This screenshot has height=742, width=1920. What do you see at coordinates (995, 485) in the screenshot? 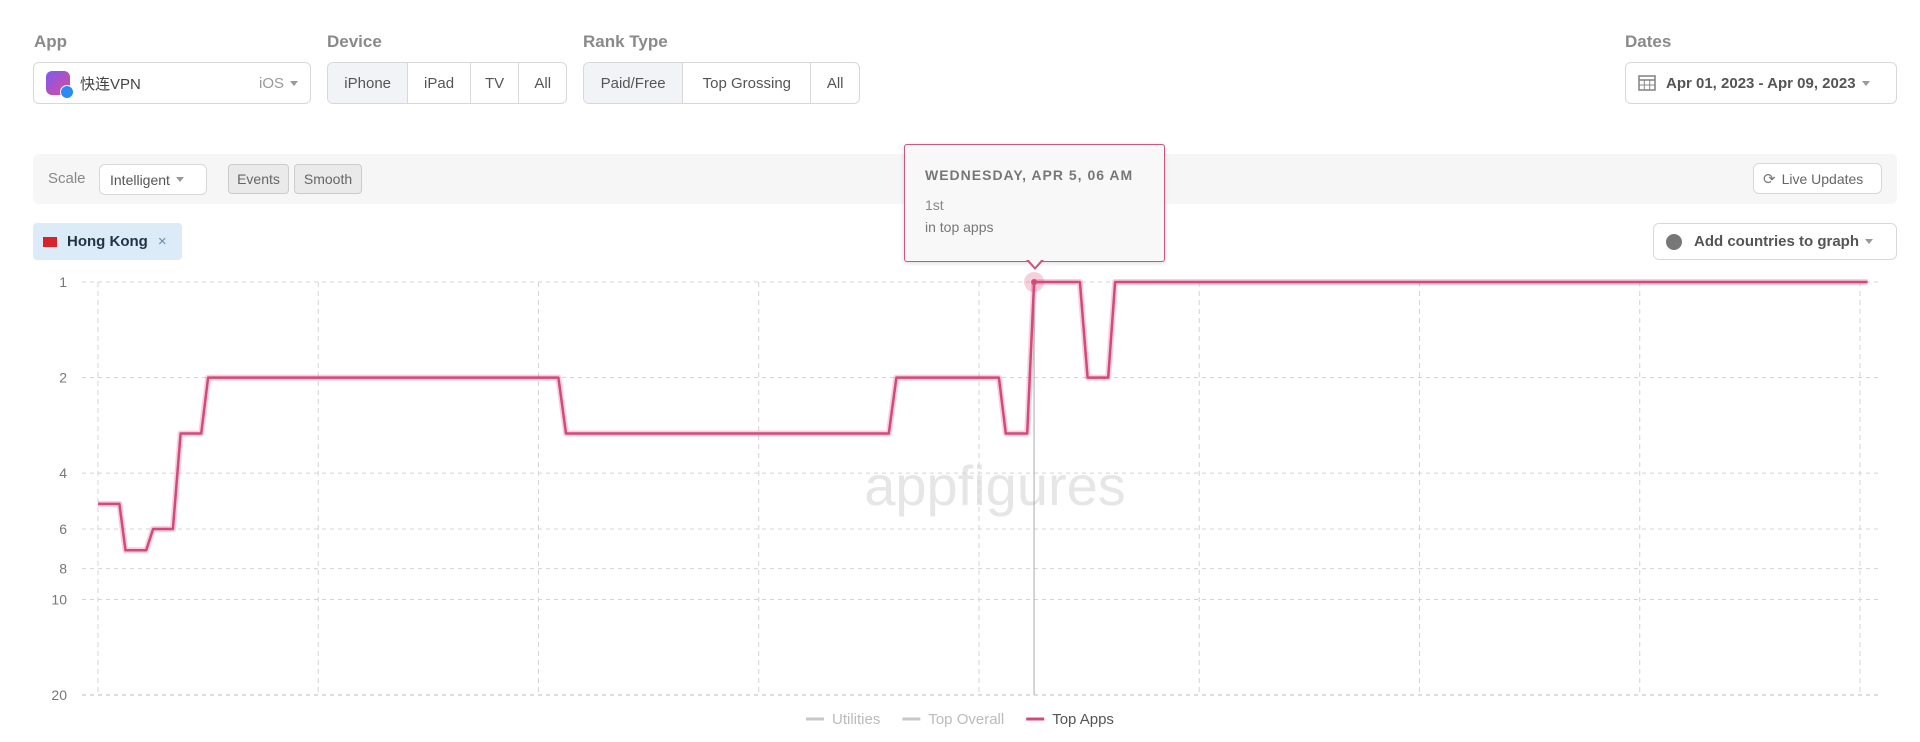
I see `watermark: appfigures` at bounding box center [995, 485].